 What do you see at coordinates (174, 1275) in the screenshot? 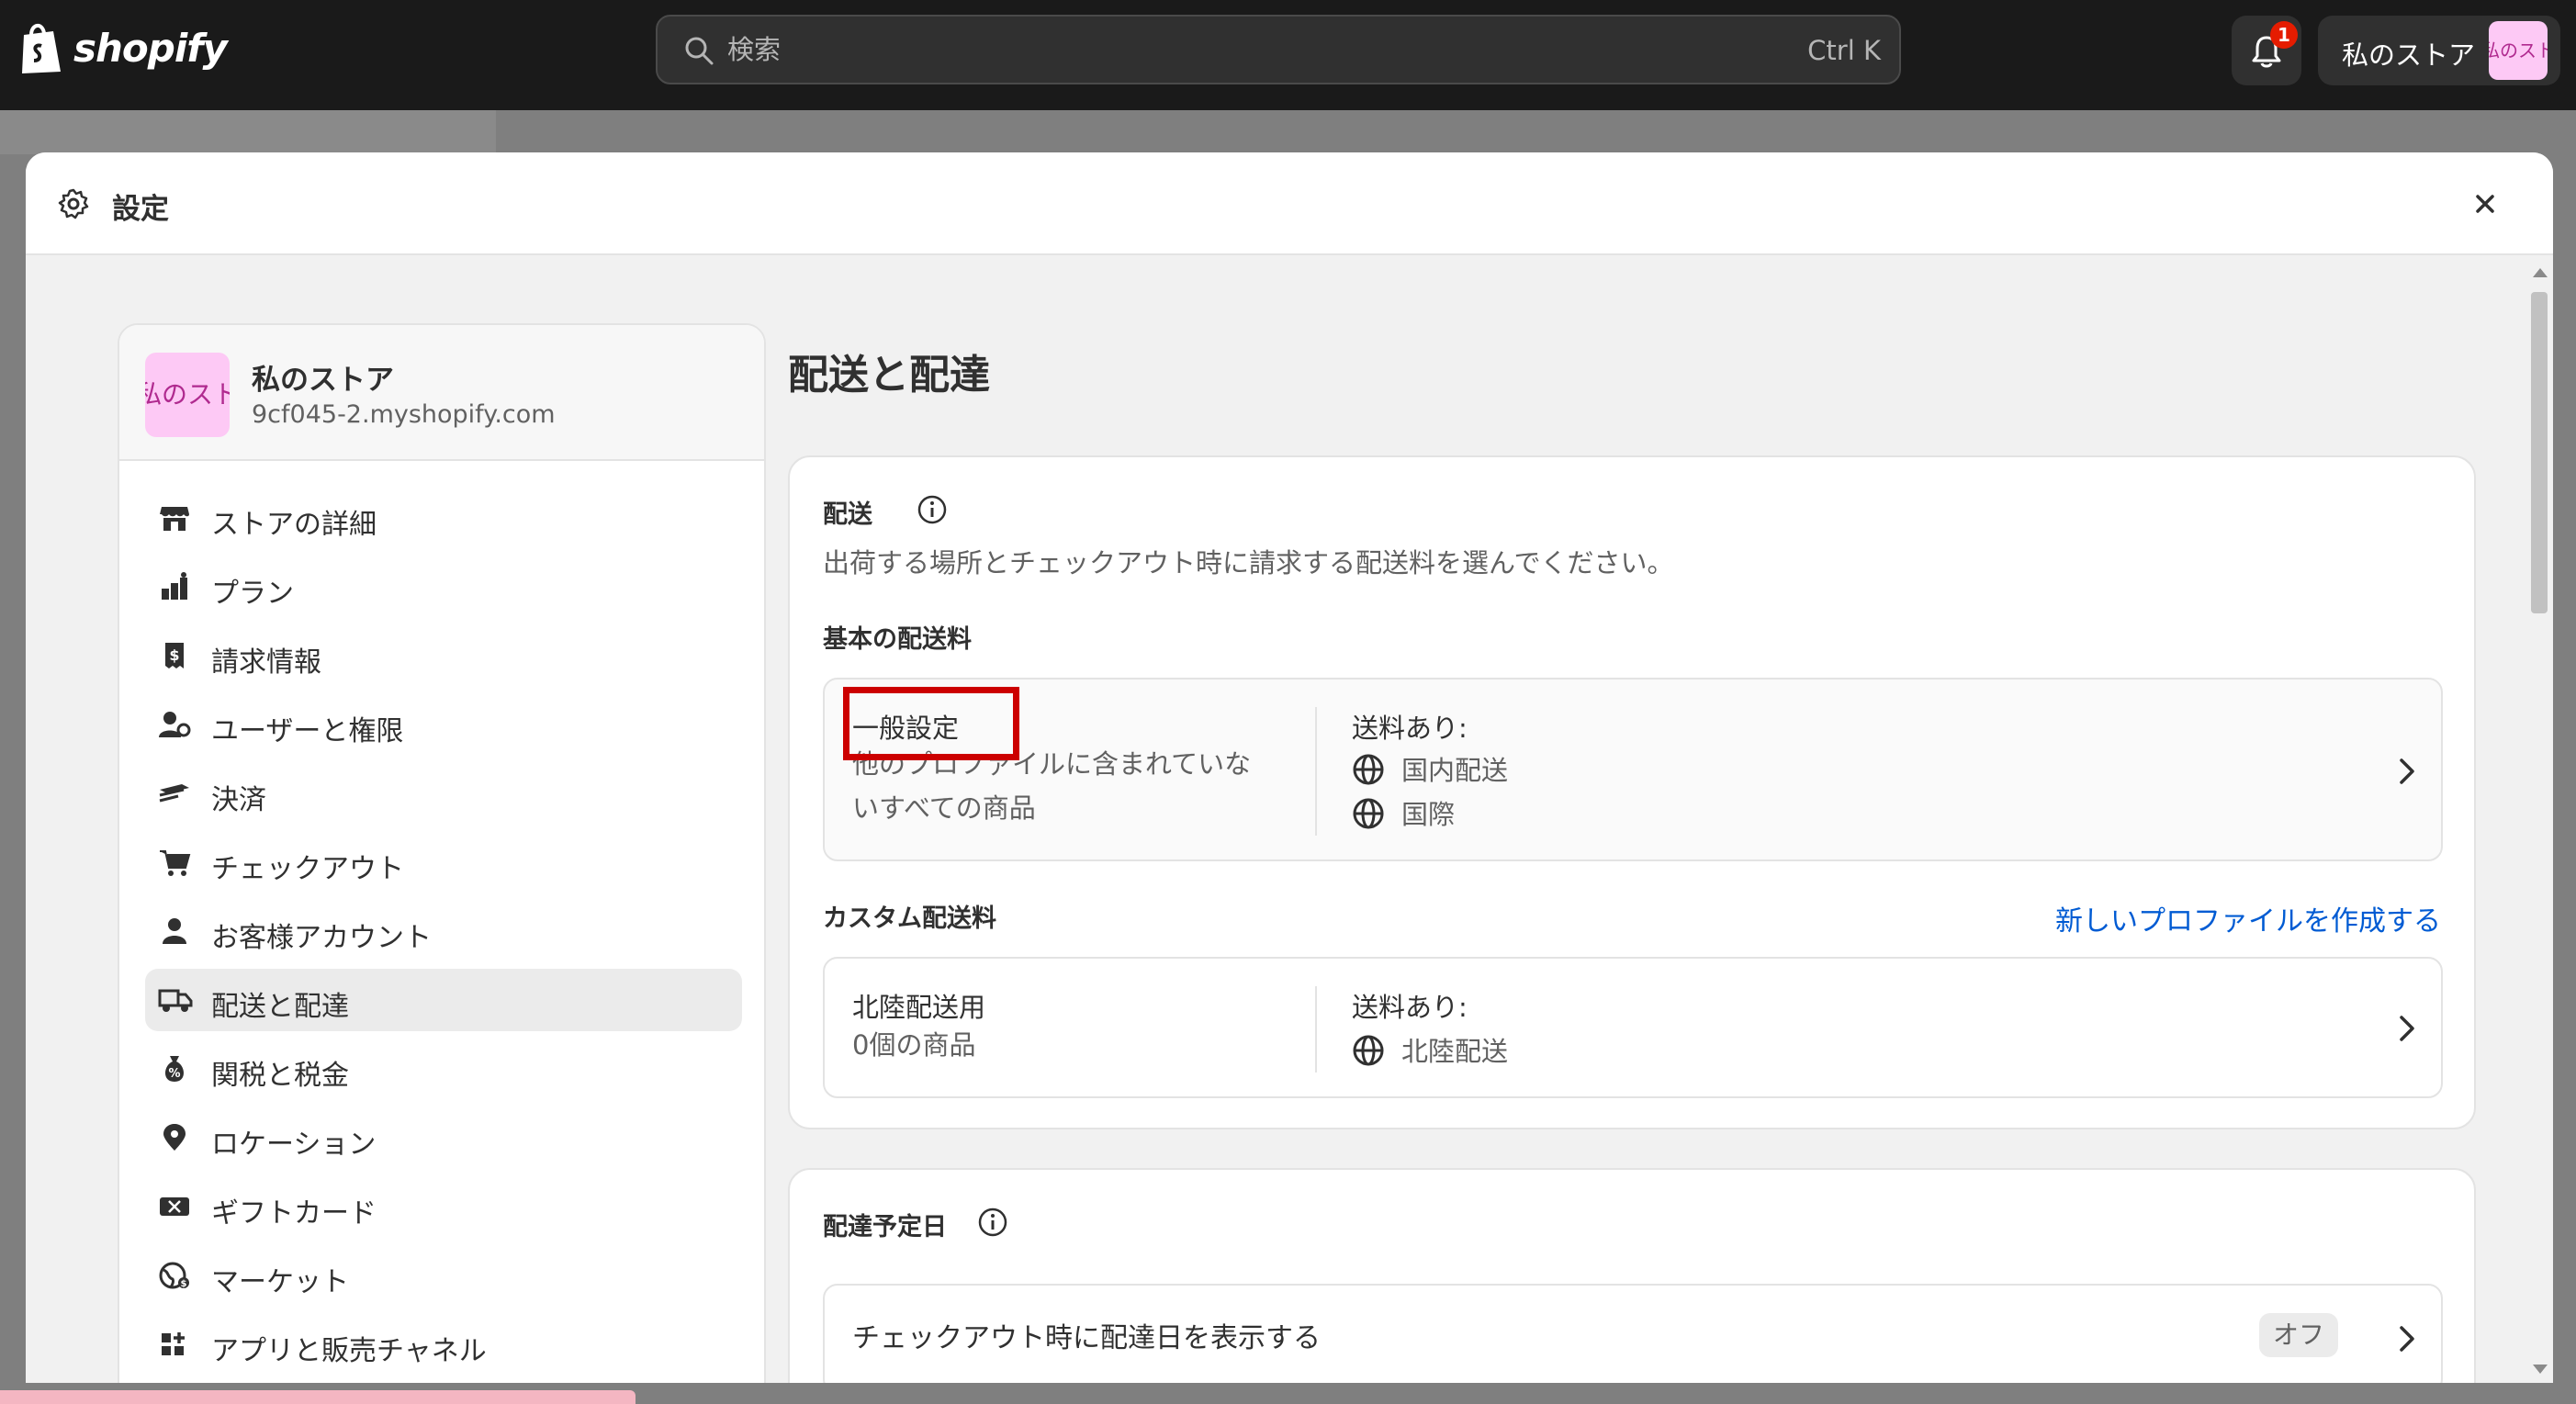
I see `globe-icon: $` at bounding box center [174, 1275].